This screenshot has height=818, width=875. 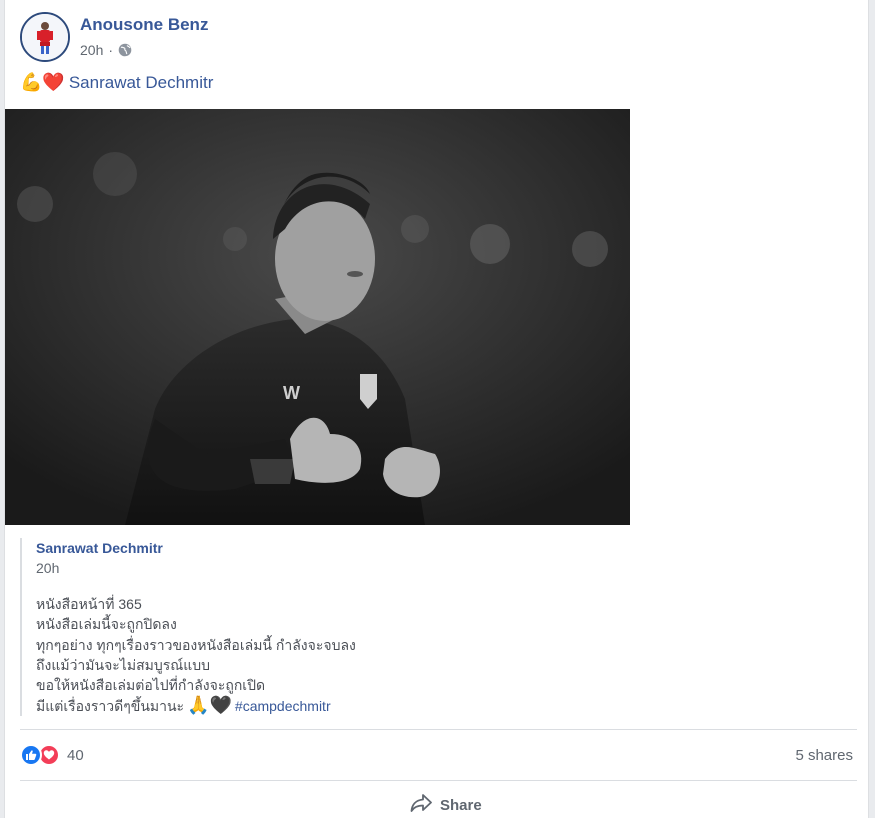 I want to click on shares-count: 5 shares, so click(x=824, y=755).